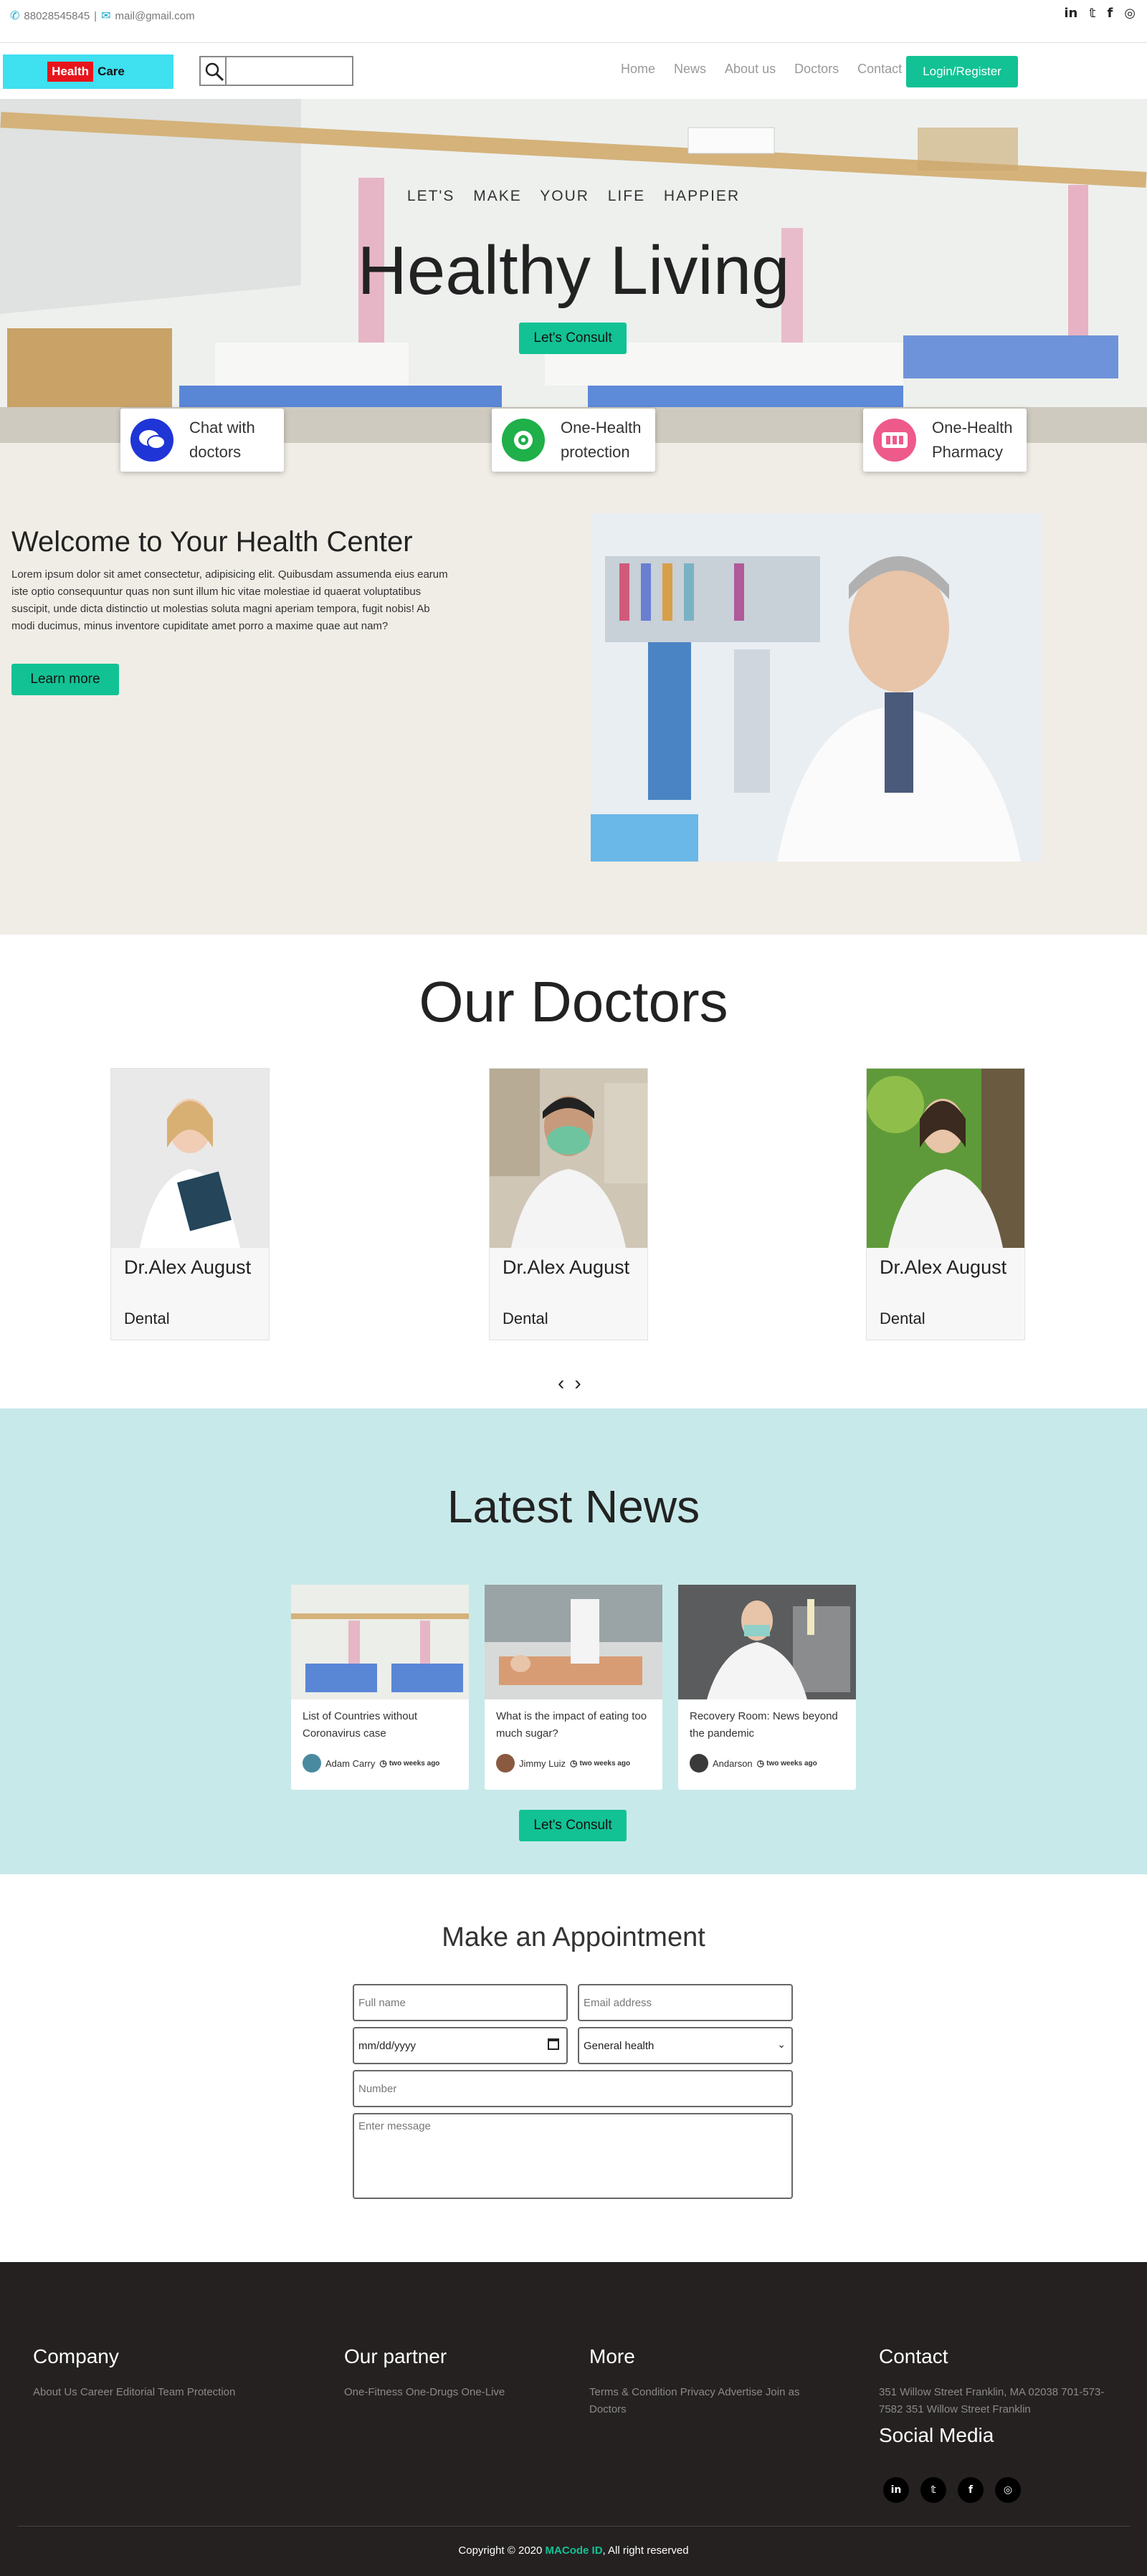 The height and width of the screenshot is (2576, 1147). I want to click on footer-partner-links: One-Fitness One-Drugs One-Live, so click(451, 2392).